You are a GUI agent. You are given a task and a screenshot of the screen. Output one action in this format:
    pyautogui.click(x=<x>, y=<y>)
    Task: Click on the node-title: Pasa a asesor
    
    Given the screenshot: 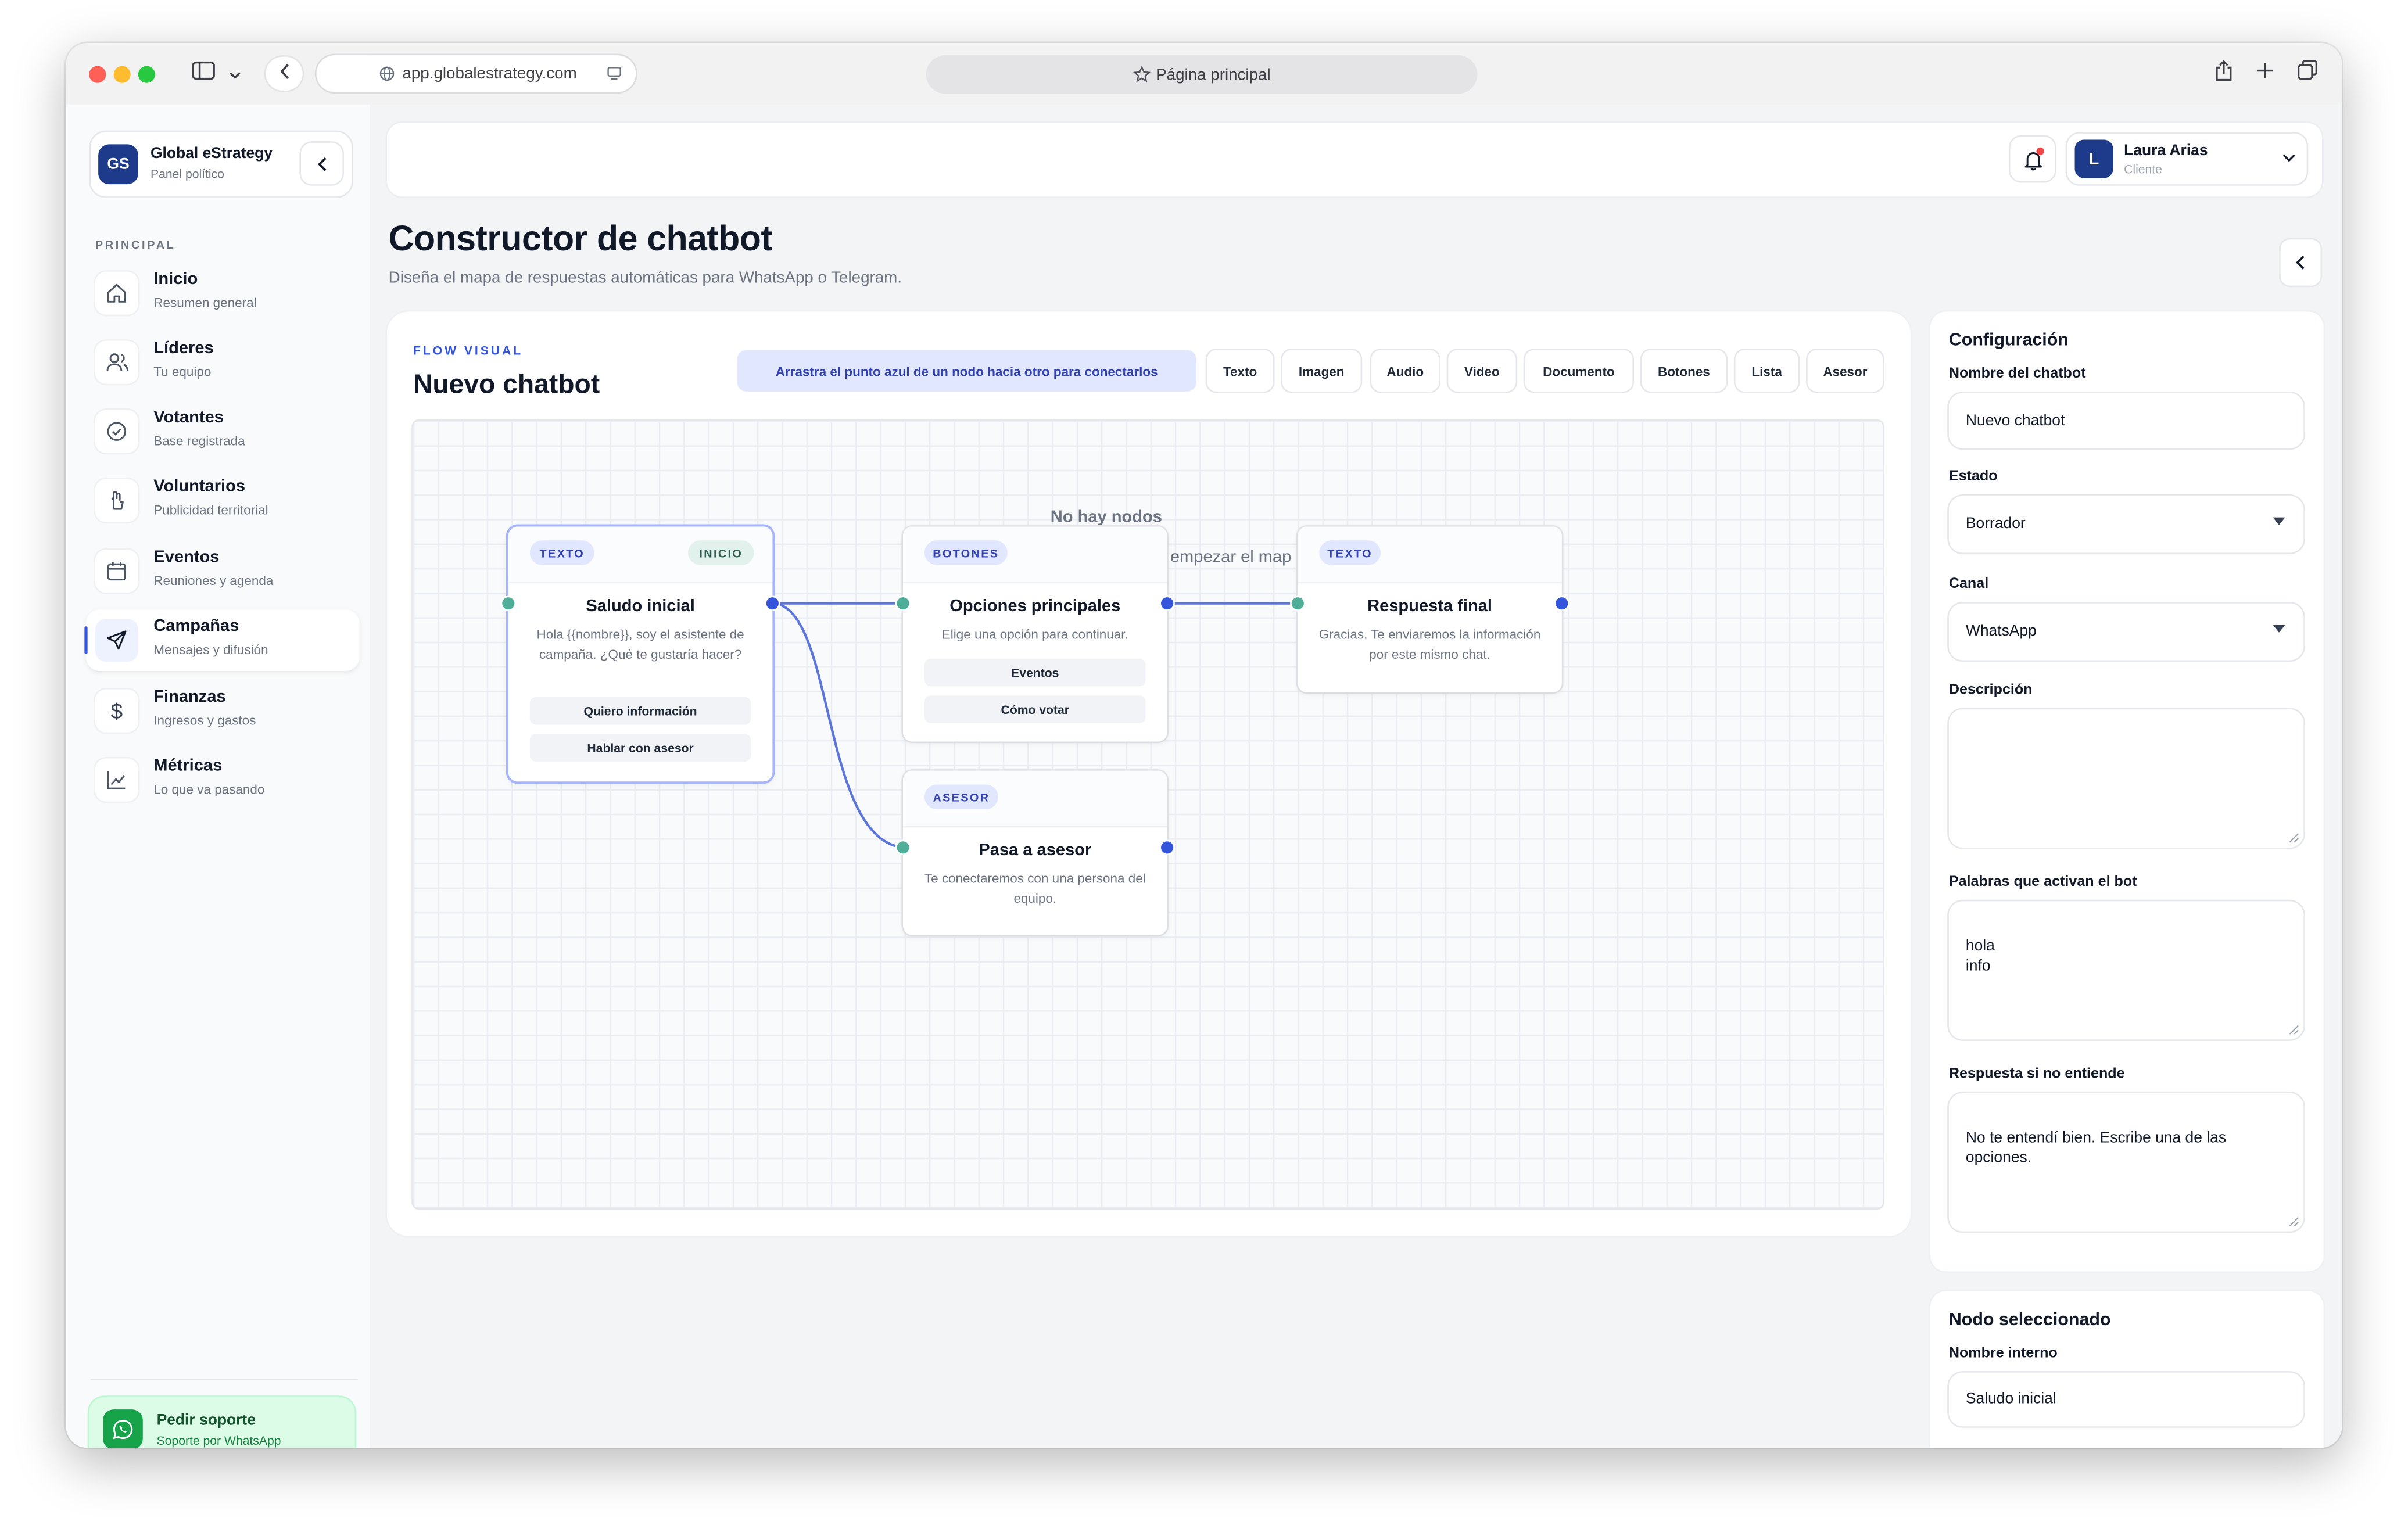 What is the action you would take?
    pyautogui.click(x=1035, y=850)
    